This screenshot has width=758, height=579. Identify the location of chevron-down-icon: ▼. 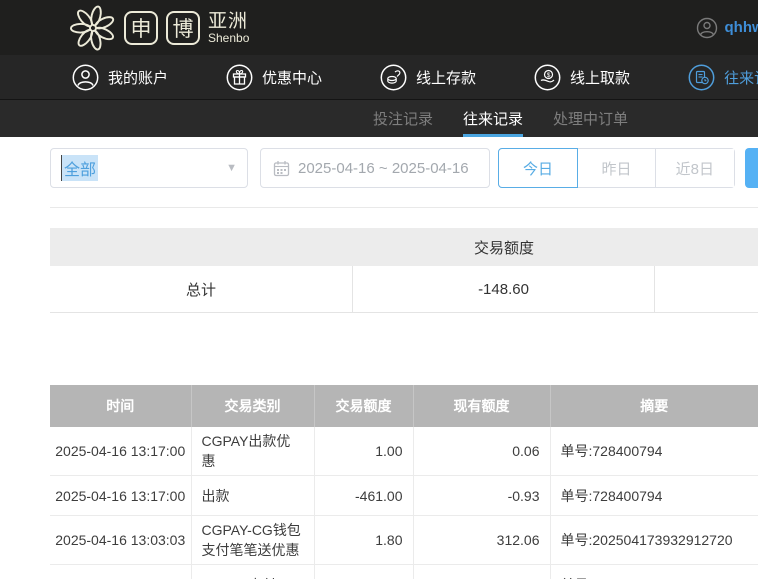
(231, 168).